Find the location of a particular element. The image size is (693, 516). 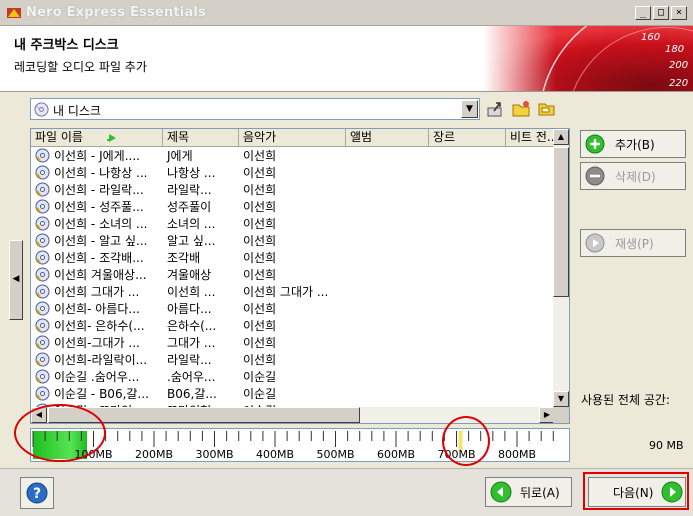

column-header-filename: 파일 이름 is located at coordinates (97, 138).